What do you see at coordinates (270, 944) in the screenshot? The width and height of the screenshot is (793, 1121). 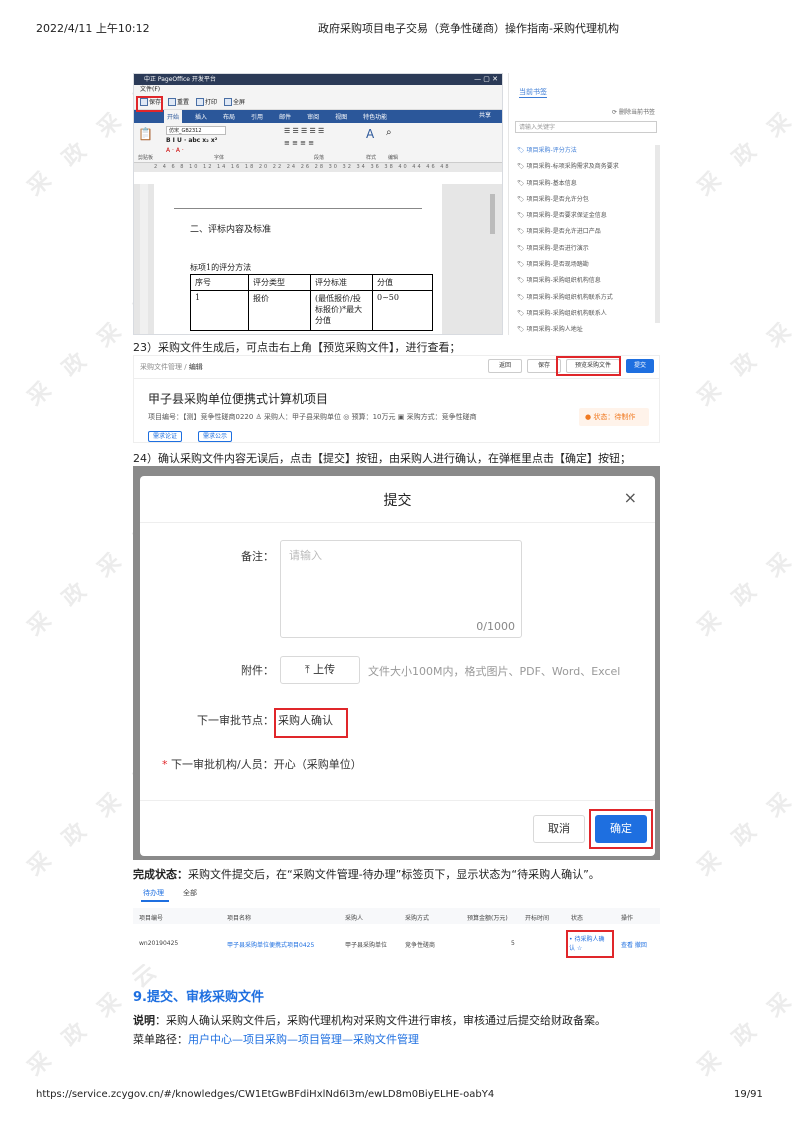 I see `row-name-link: 甲子县采购单位便携式项目0425` at bounding box center [270, 944].